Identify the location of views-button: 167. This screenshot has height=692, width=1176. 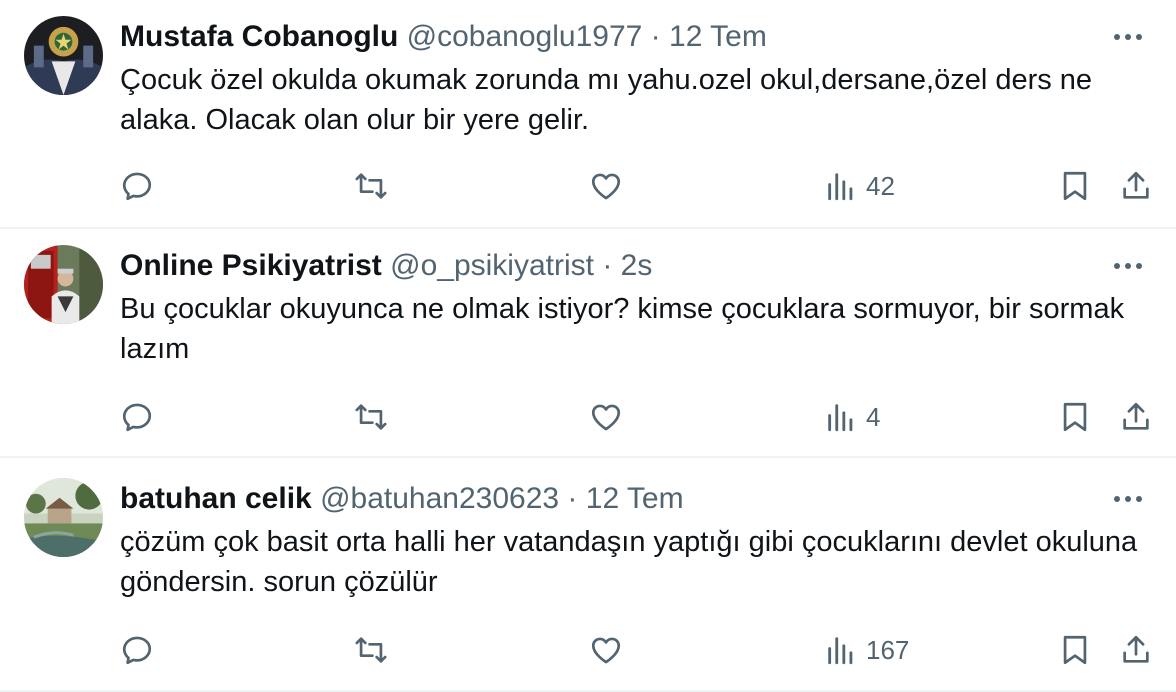
(866, 650).